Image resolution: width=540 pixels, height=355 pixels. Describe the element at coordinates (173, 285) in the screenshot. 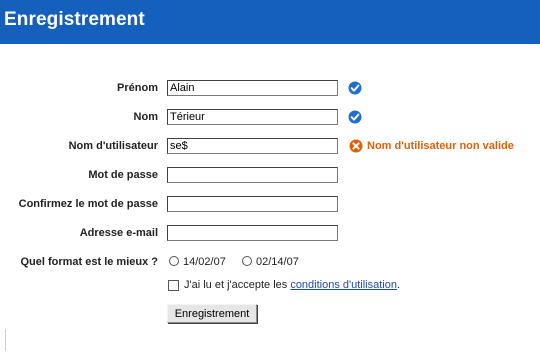

I see `terms-checkbox` at that location.